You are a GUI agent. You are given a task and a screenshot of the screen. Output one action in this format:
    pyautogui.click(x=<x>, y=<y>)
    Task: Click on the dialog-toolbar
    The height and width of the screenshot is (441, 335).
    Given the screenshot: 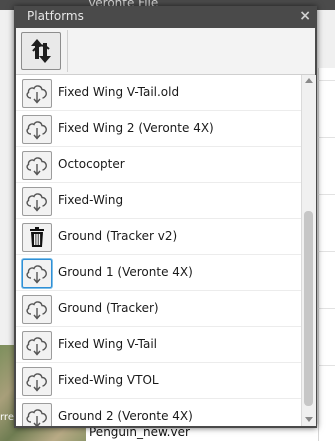 What is the action you would take?
    pyautogui.click(x=165, y=51)
    